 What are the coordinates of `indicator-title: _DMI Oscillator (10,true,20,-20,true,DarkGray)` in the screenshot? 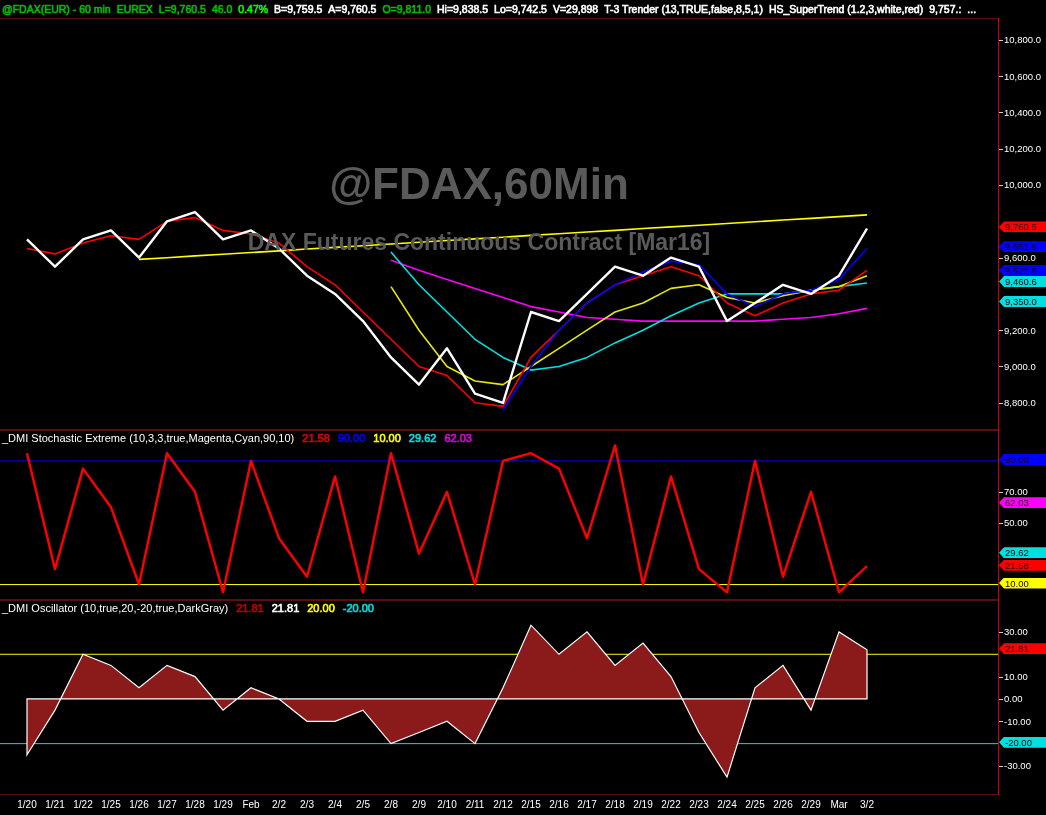 It's located at (115, 608).